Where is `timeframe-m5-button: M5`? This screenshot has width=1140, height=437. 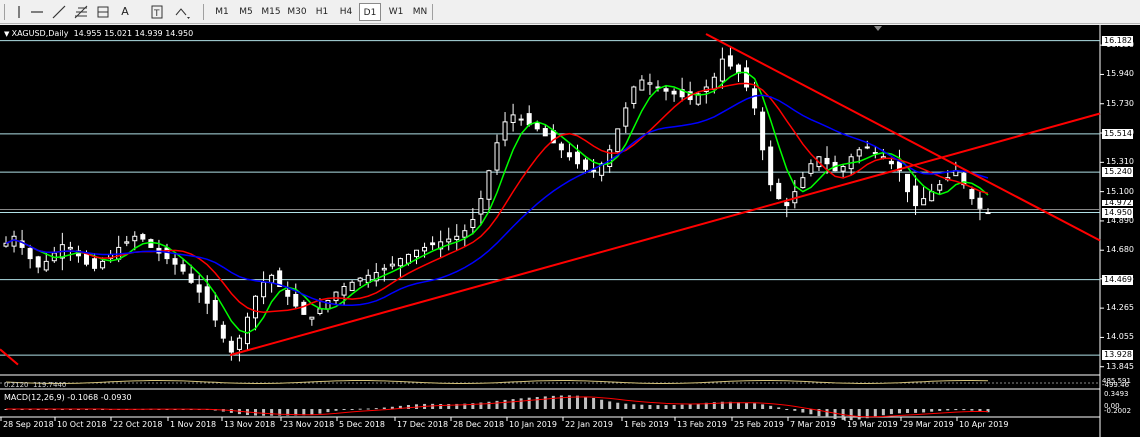 timeframe-m5-button: M5 is located at coordinates (246, 12).